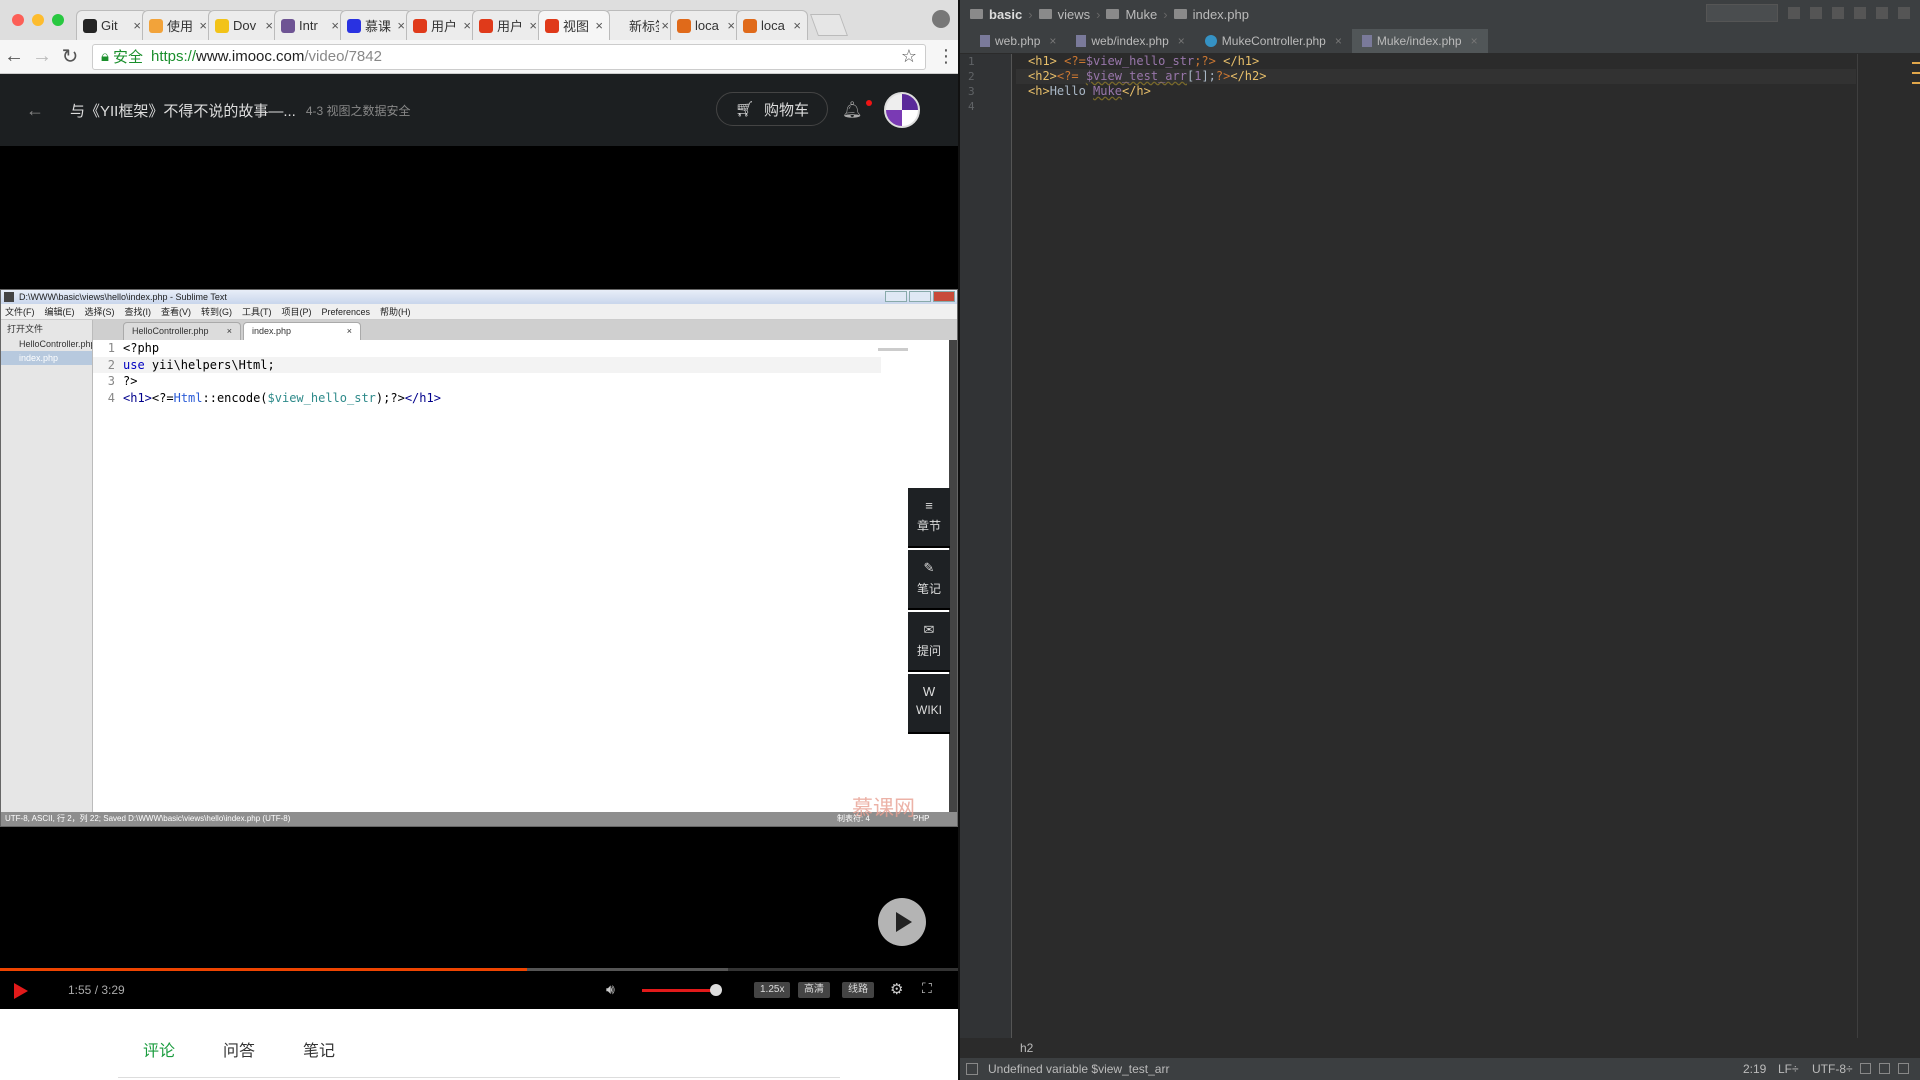 The width and height of the screenshot is (1920, 1080). Describe the element at coordinates (772, 990) in the screenshot. I see `speed-button: 1.25x` at that location.